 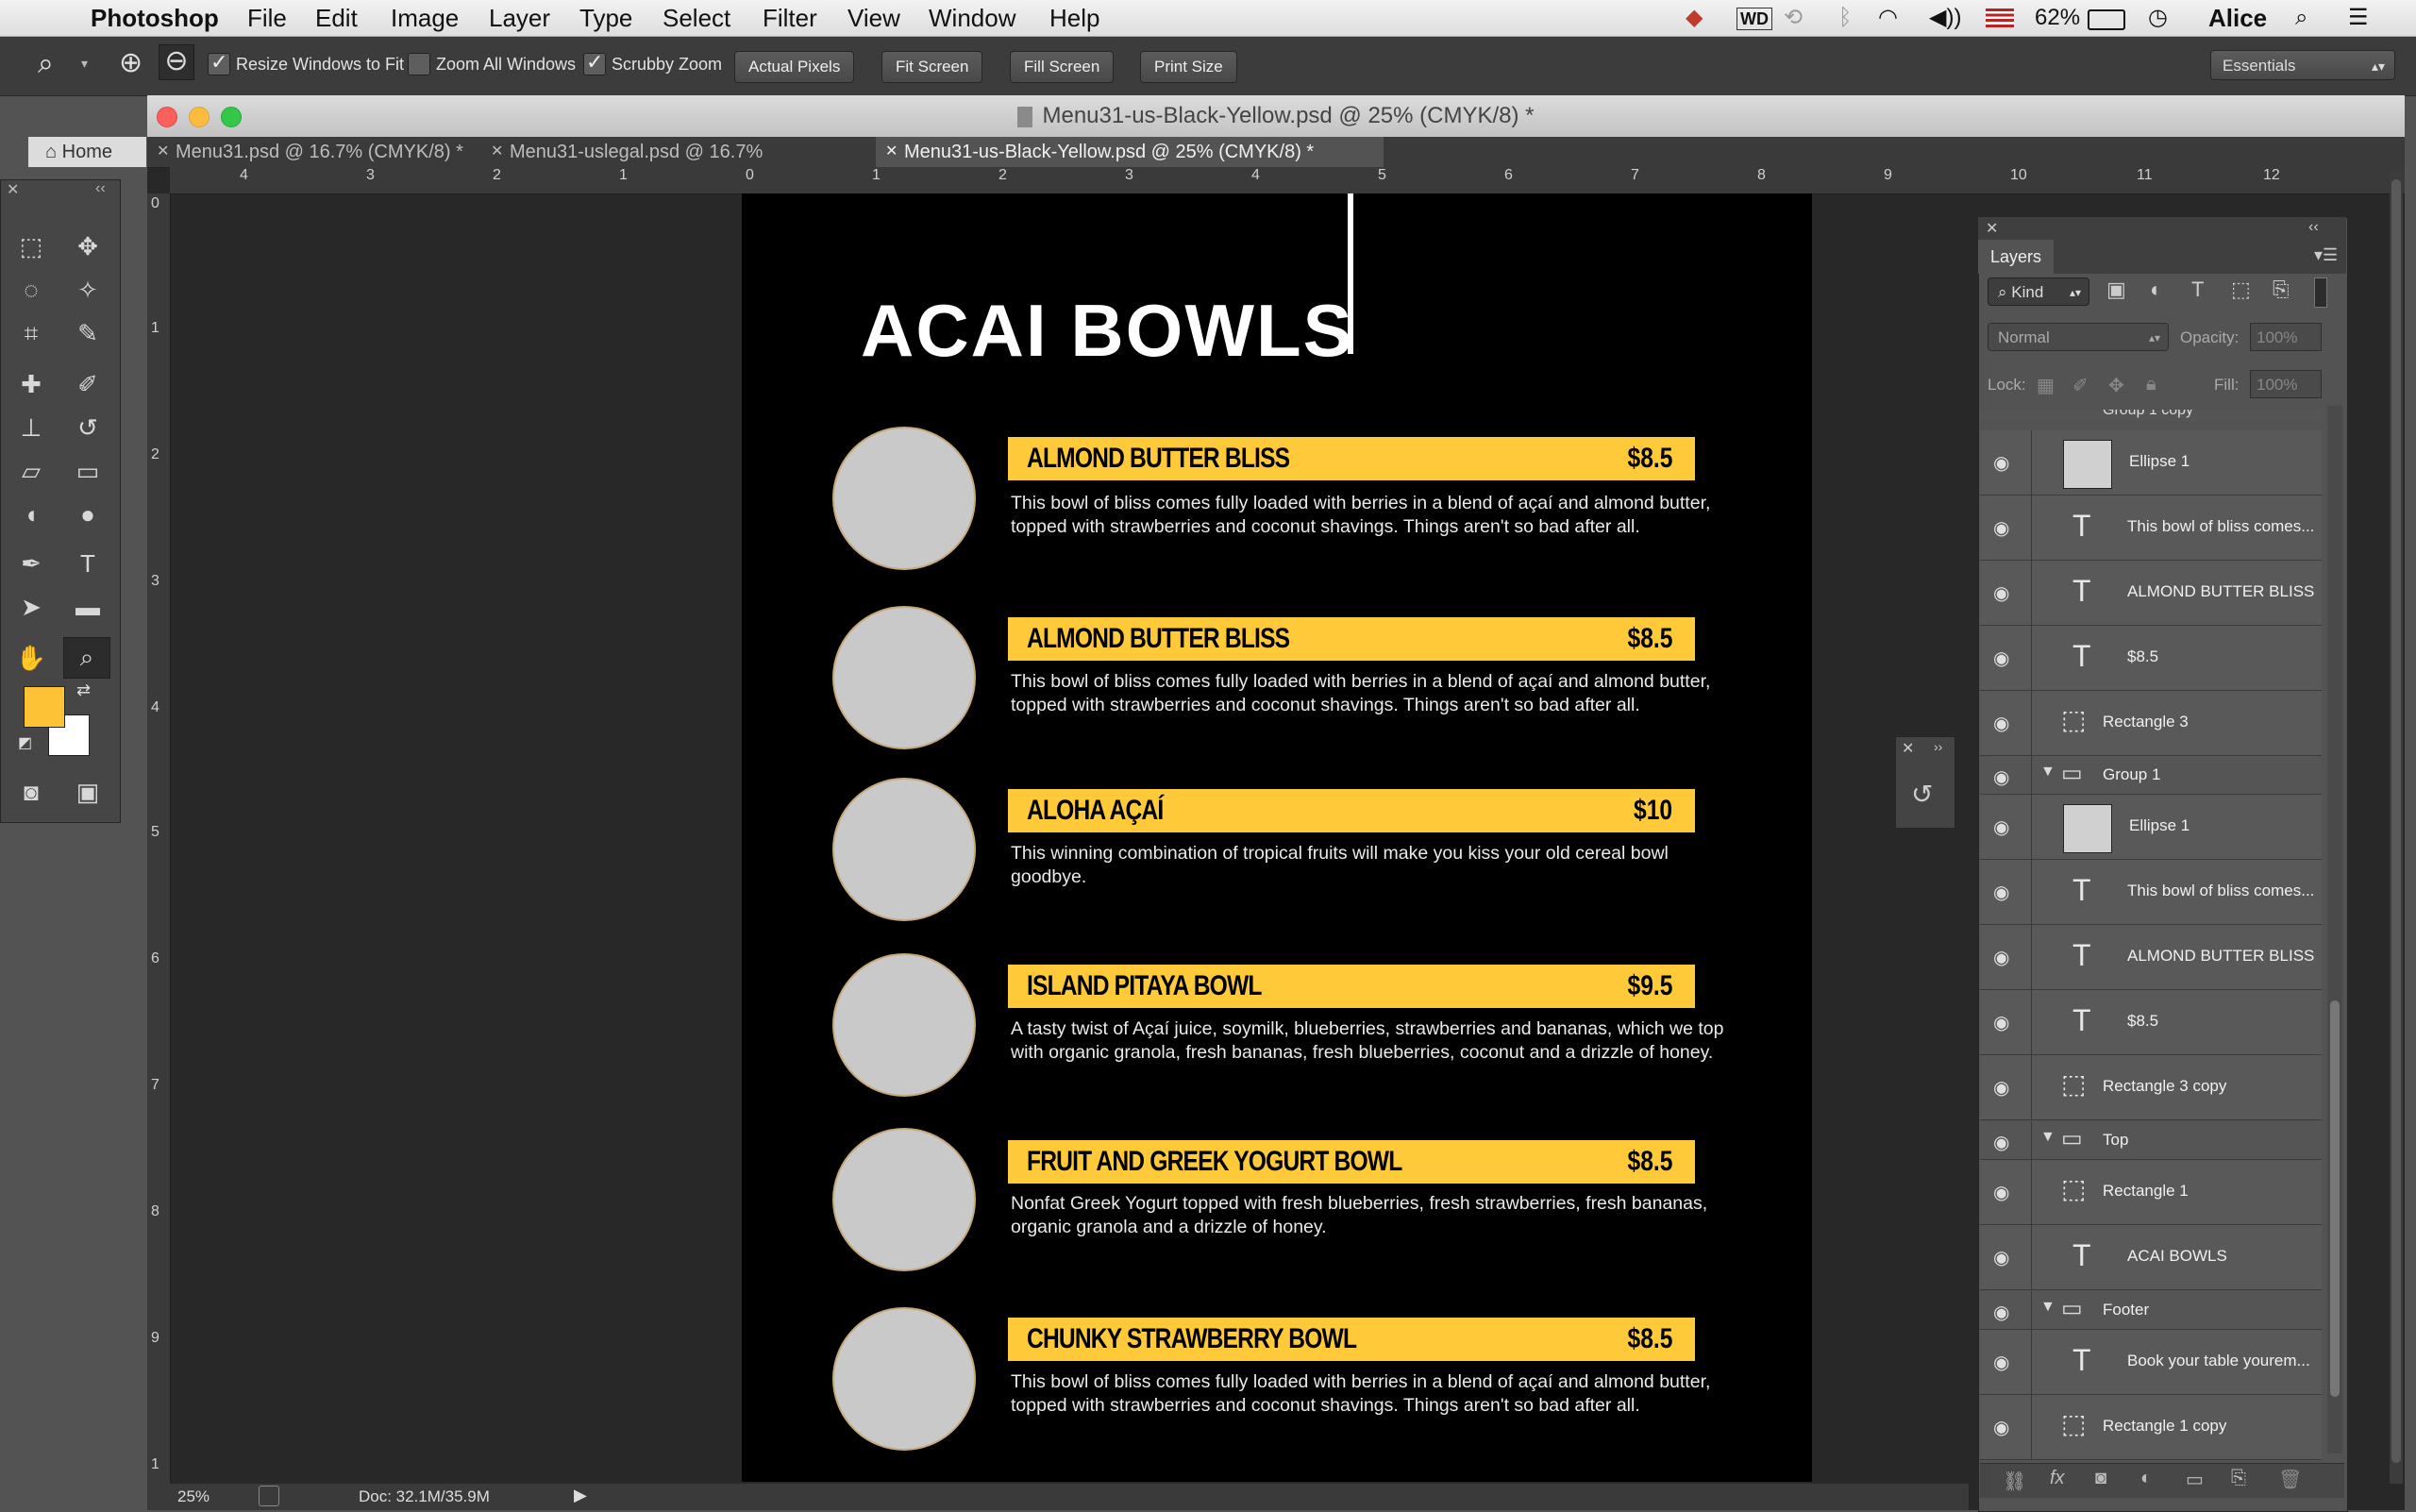 I want to click on fit-screen-button: Fit Screen, so click(x=932, y=67).